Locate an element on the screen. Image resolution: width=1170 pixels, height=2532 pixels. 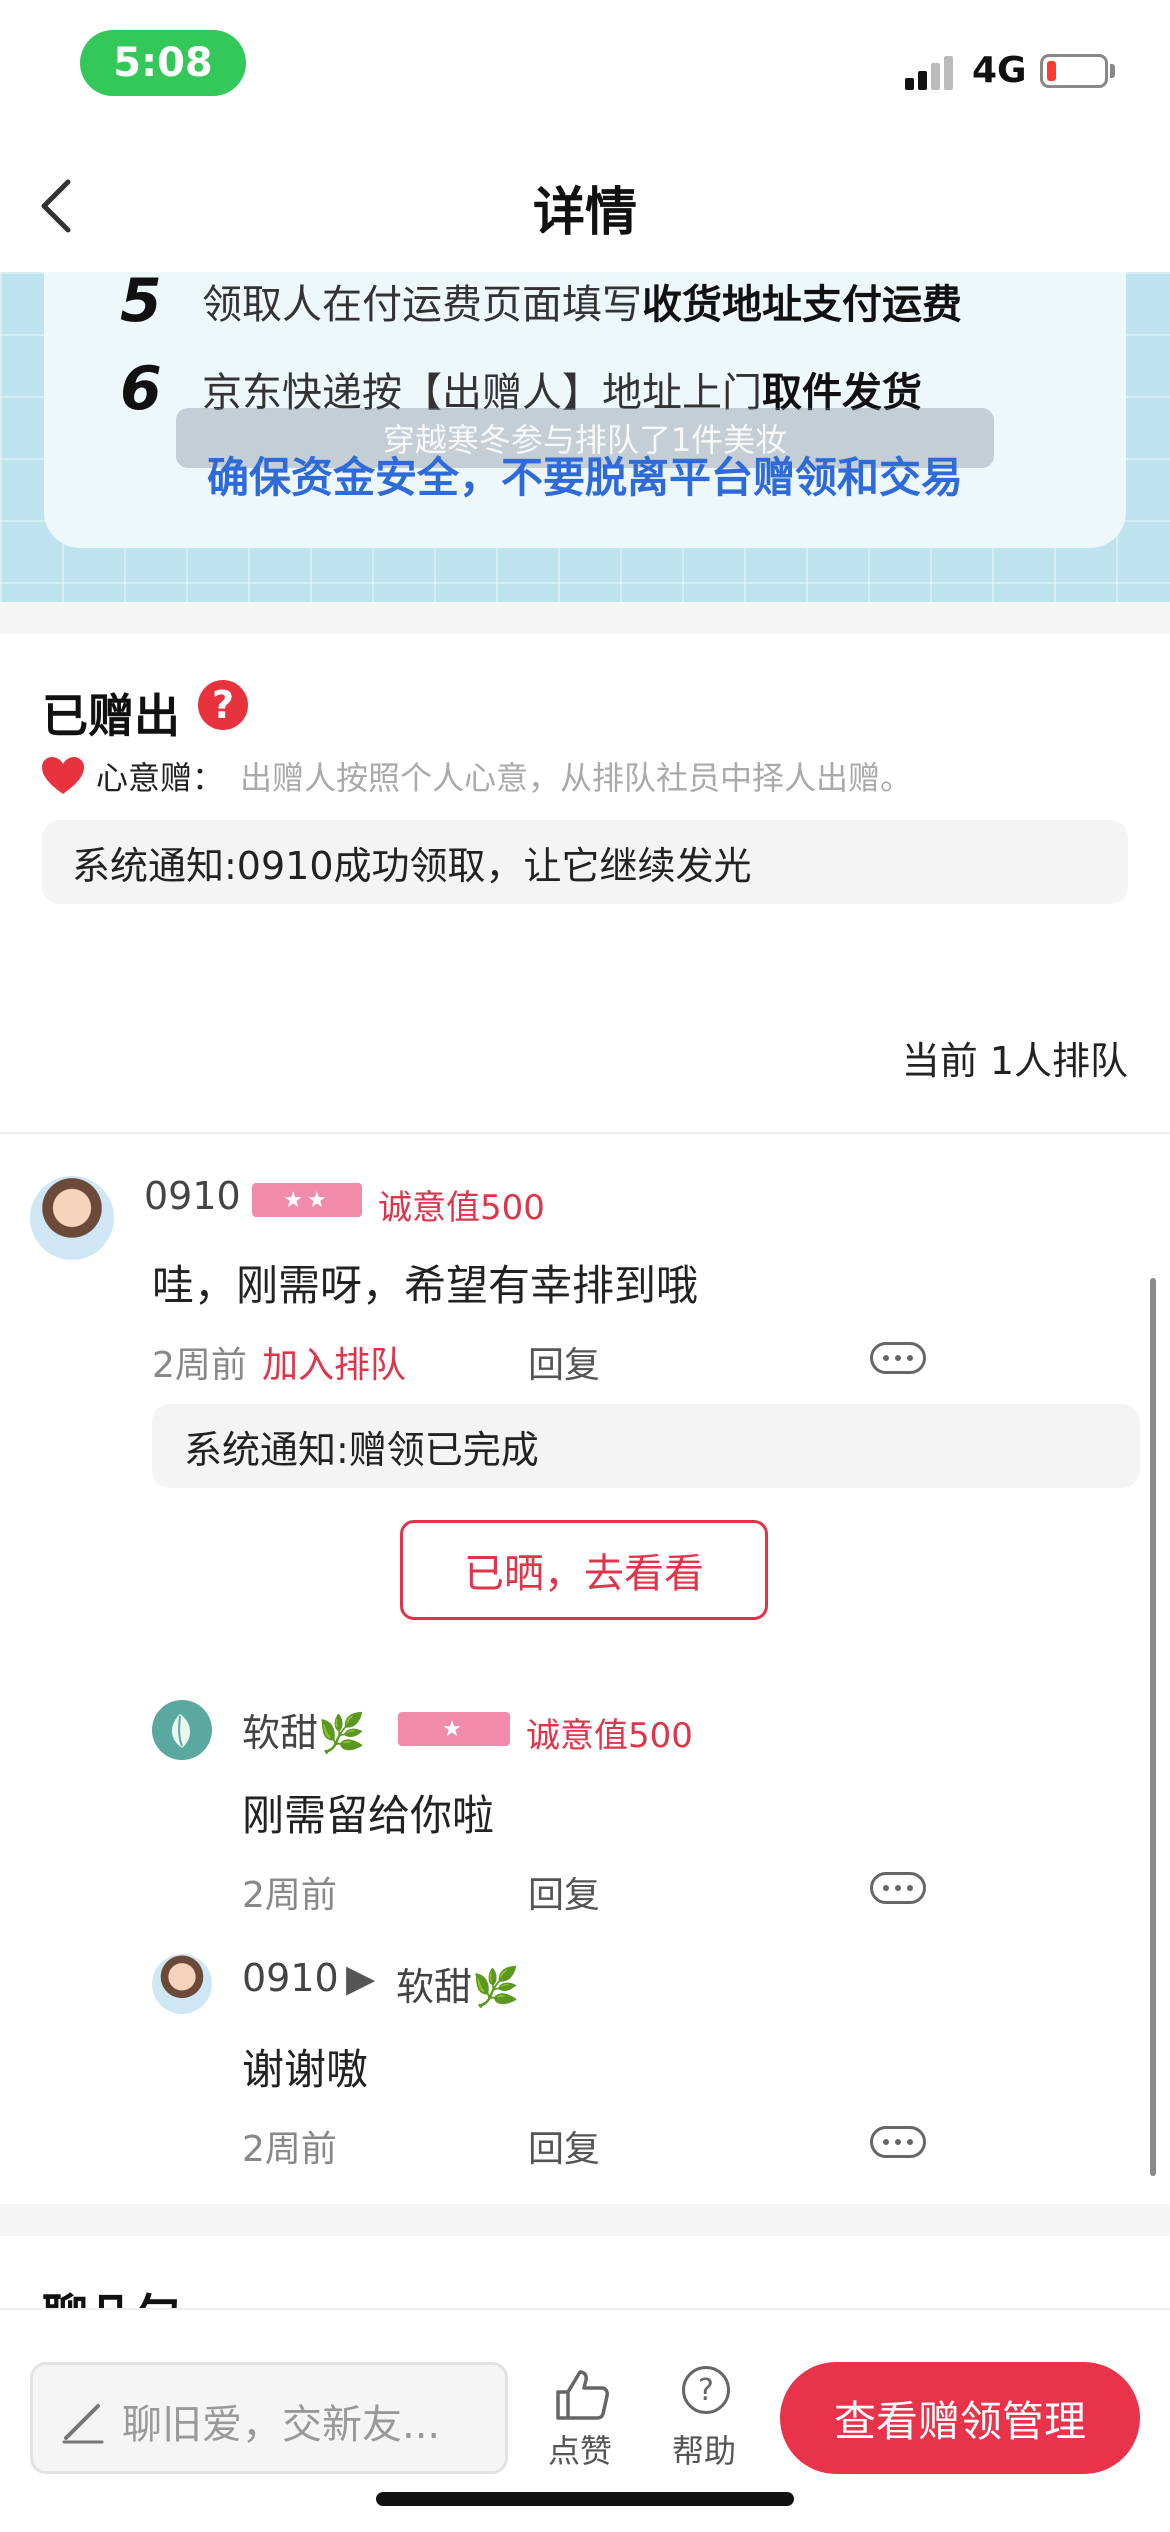
comment-username: 软甜🌿 is located at coordinates (303, 1729).